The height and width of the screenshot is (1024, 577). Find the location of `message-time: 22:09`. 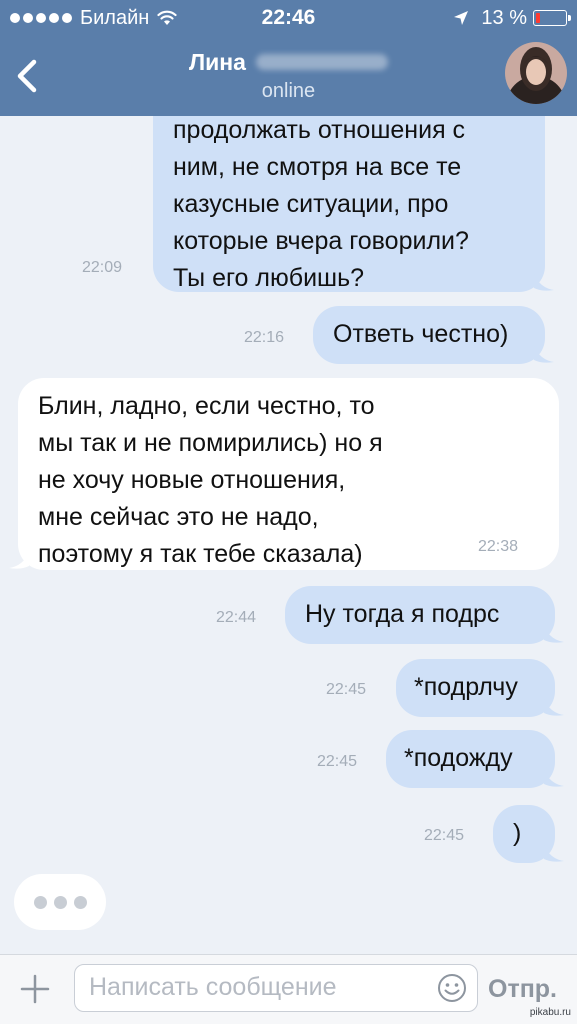

message-time: 22:09 is located at coordinates (102, 267).